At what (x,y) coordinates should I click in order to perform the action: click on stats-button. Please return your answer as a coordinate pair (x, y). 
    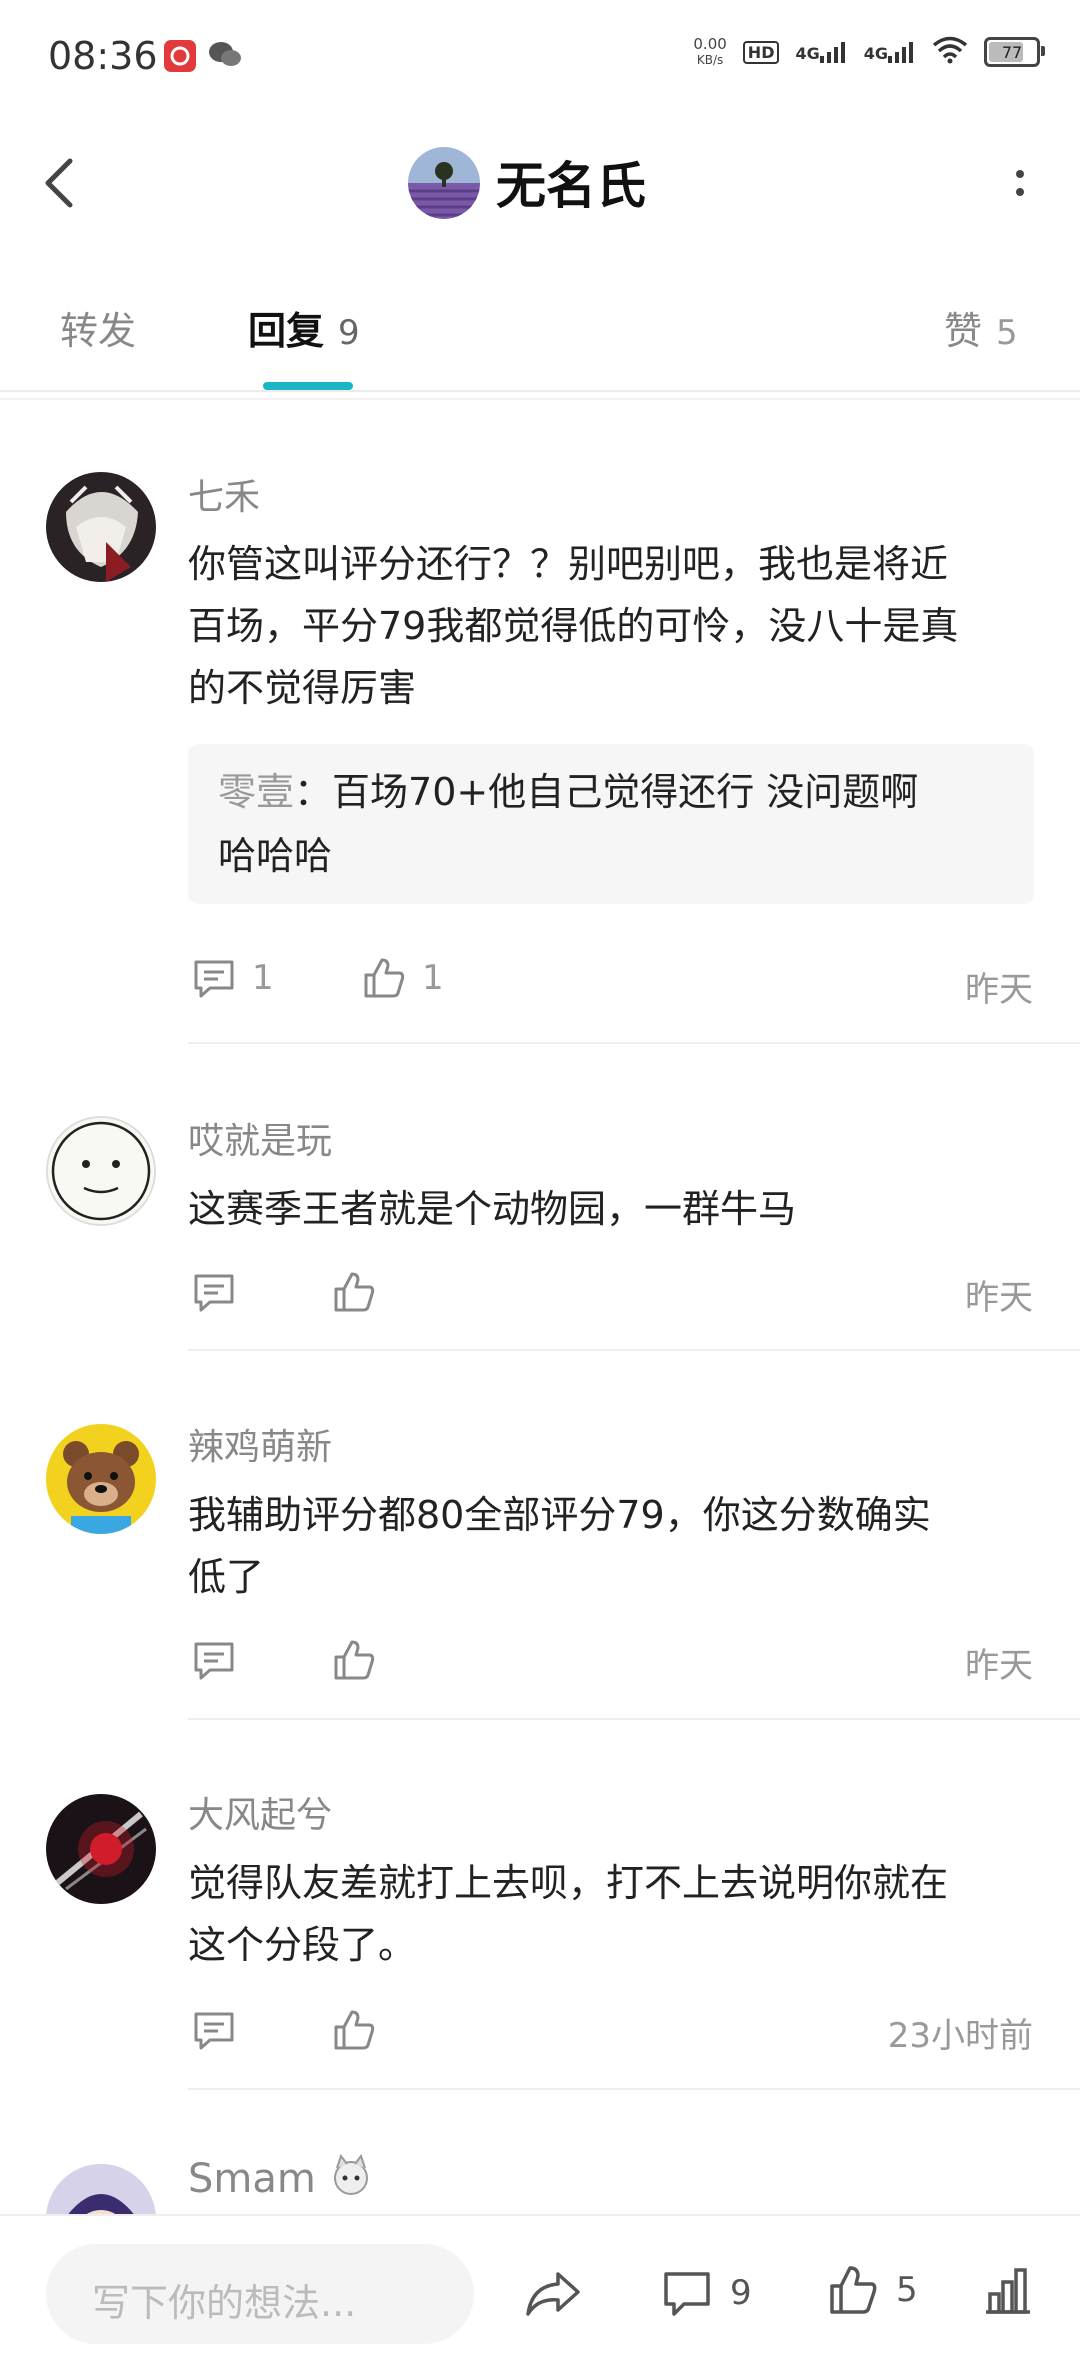
    Looking at the image, I should click on (1008, 2293).